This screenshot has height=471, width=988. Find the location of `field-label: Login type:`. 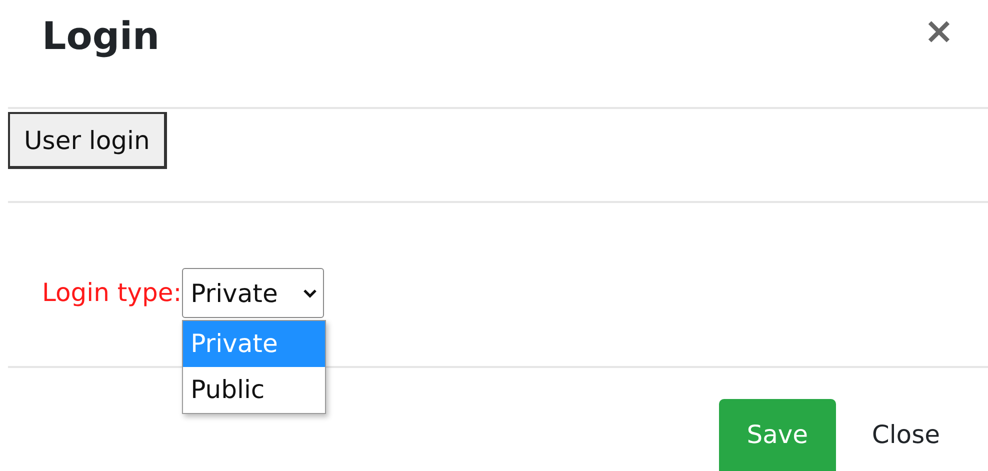

field-label: Login type: is located at coordinates (112, 293).